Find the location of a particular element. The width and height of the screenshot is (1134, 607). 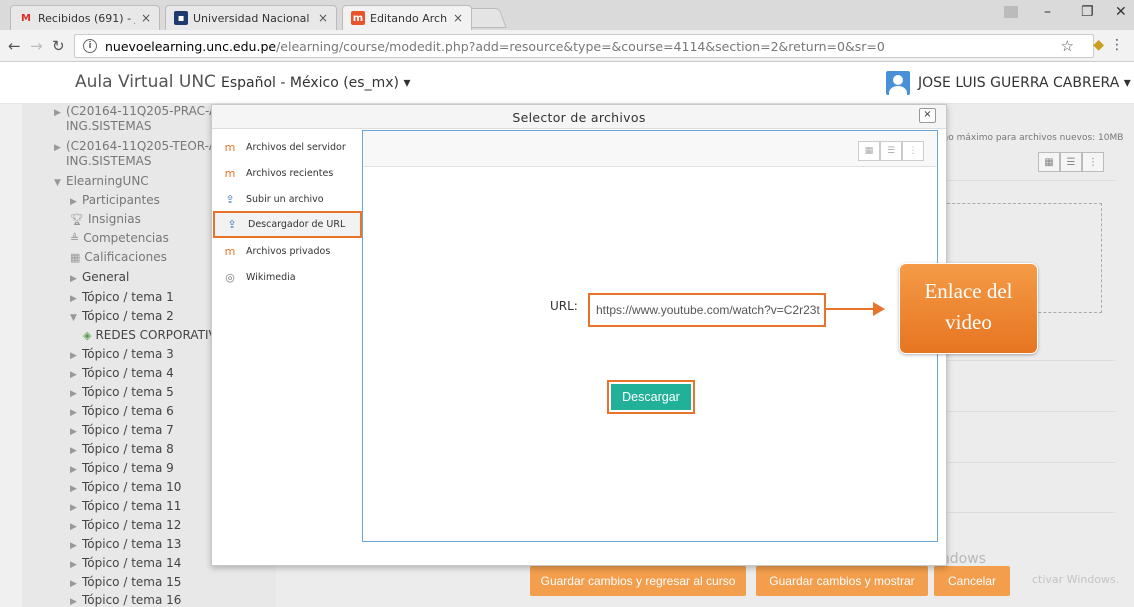

forward-icon: → is located at coordinates (36, 46).